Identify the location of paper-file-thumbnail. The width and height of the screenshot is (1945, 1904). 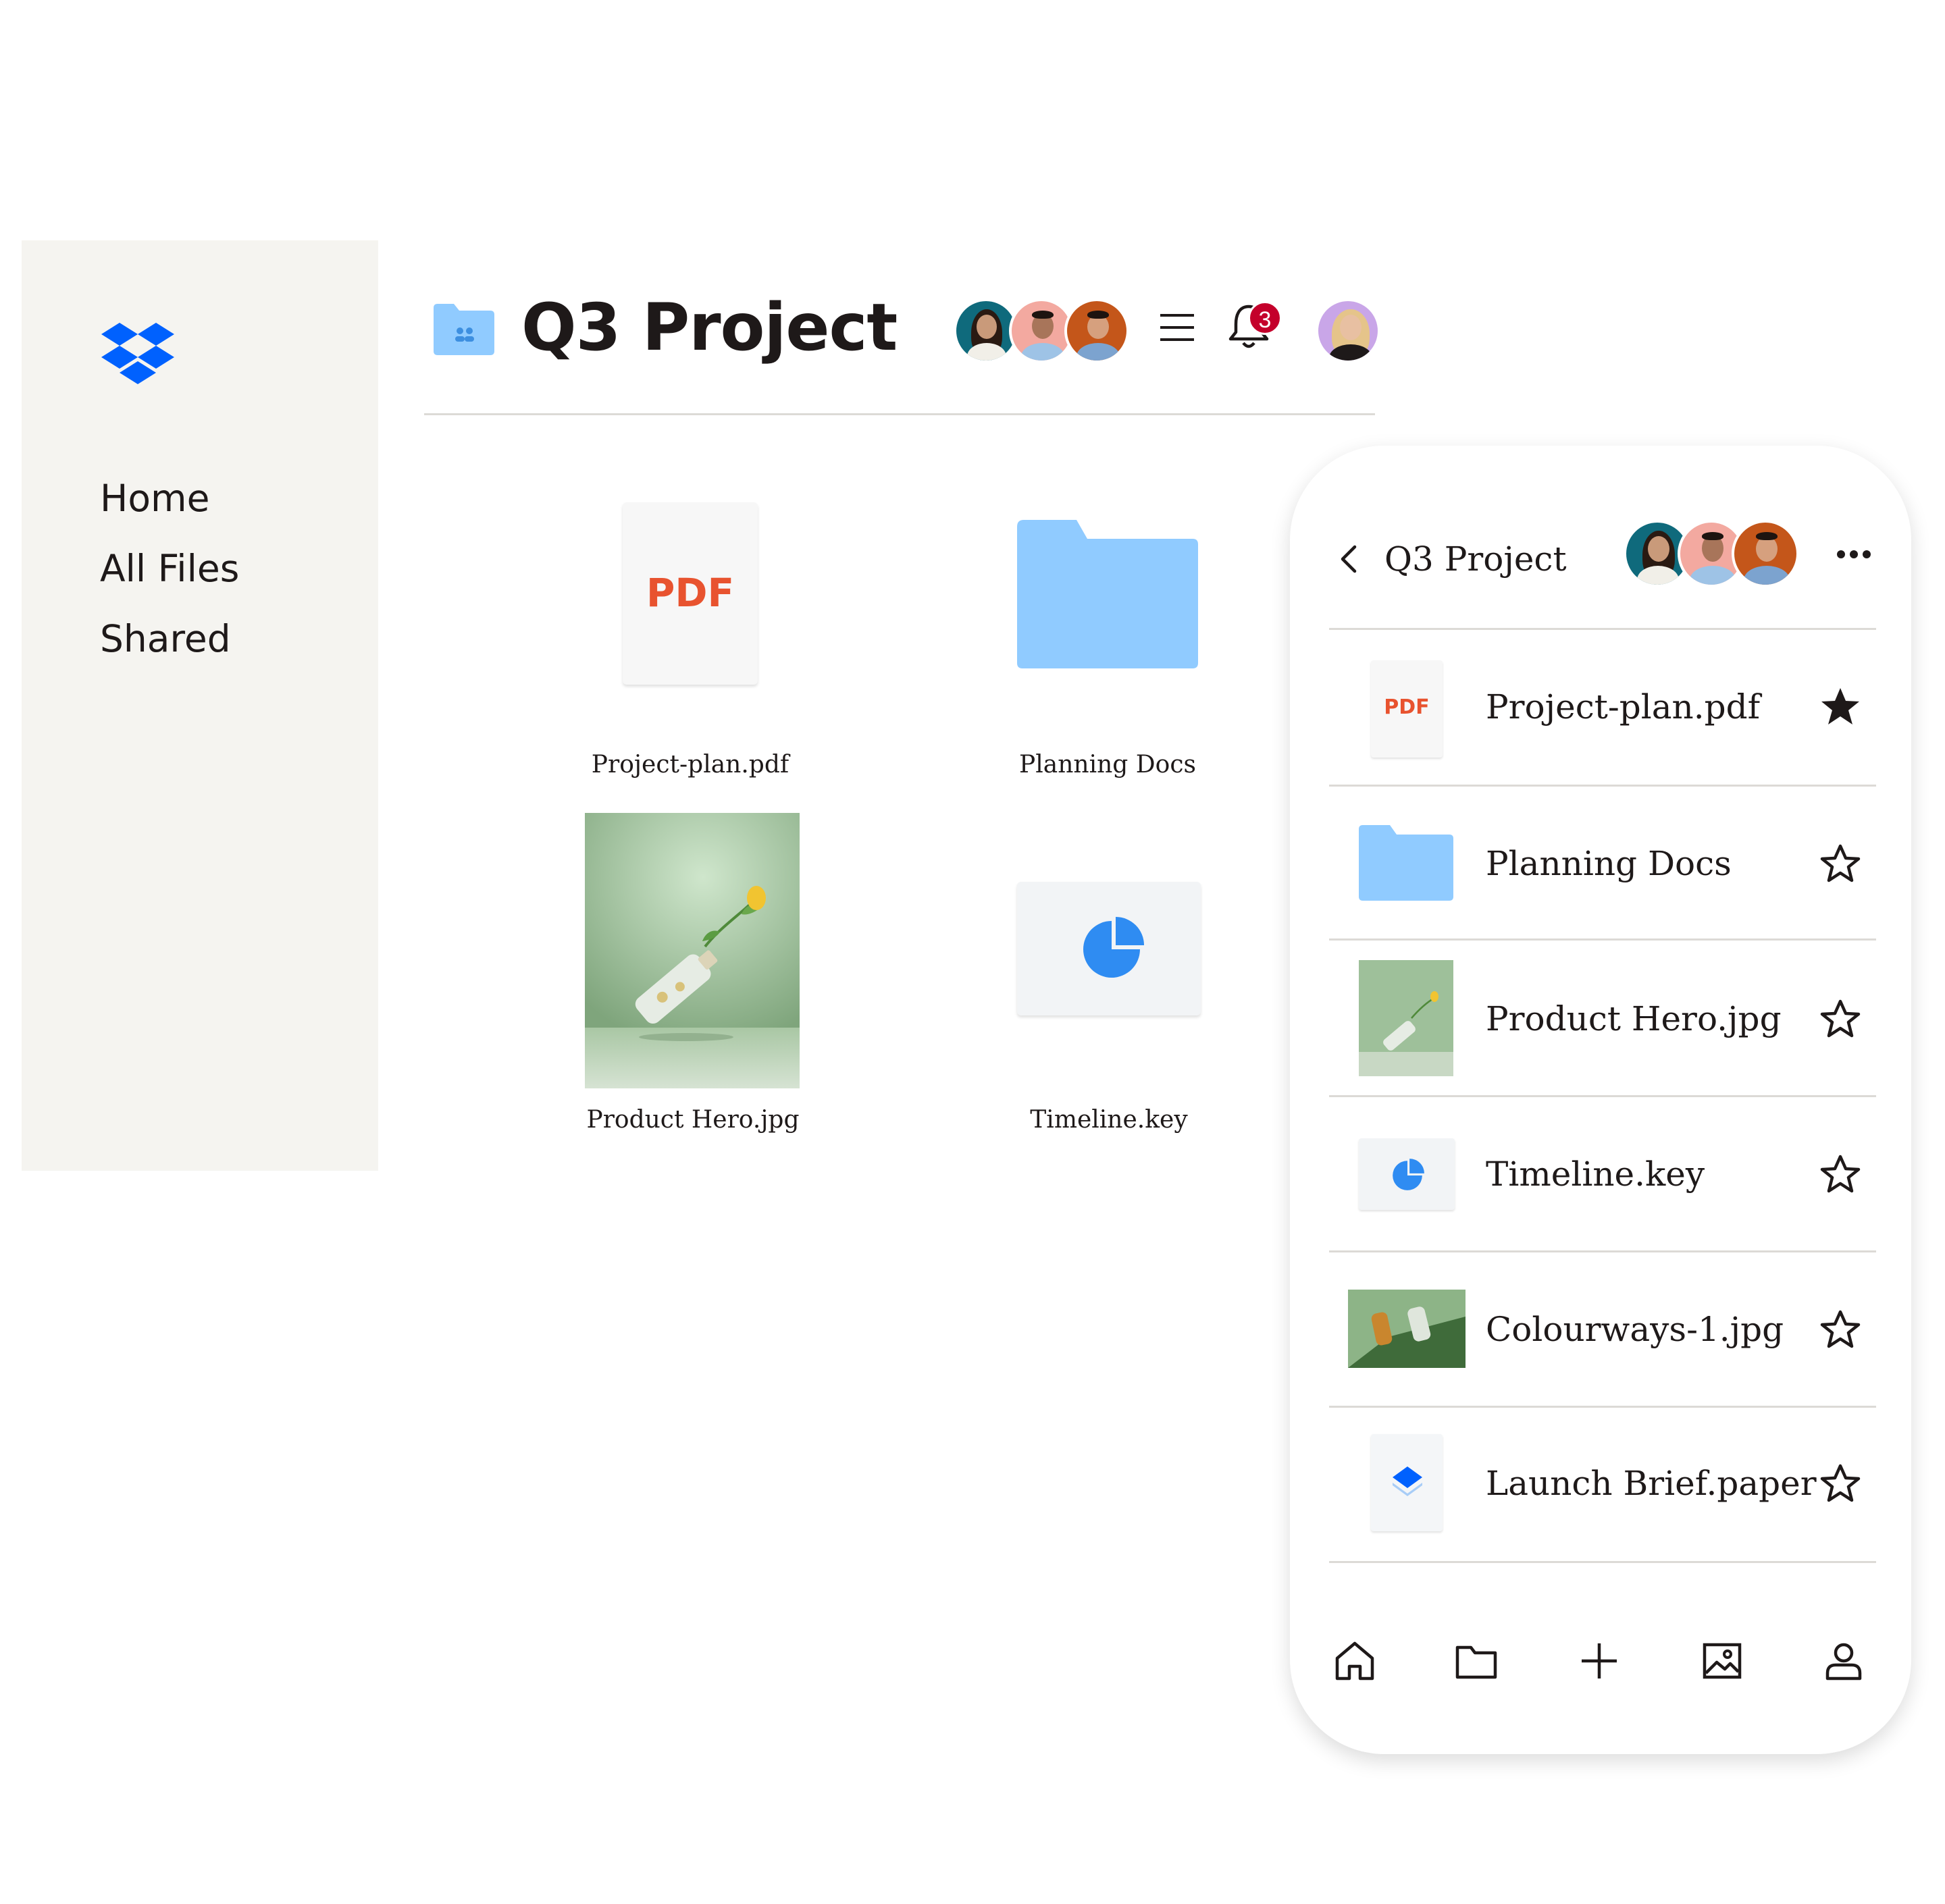
(1407, 1482).